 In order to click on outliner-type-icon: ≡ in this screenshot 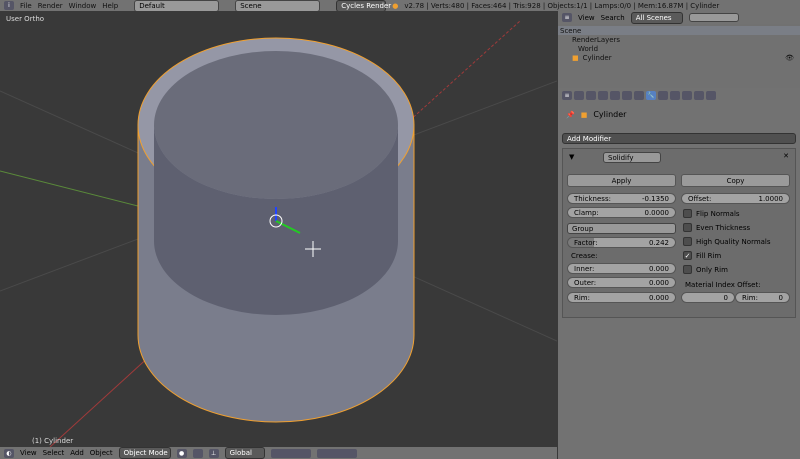, I will do `click(567, 17)`.